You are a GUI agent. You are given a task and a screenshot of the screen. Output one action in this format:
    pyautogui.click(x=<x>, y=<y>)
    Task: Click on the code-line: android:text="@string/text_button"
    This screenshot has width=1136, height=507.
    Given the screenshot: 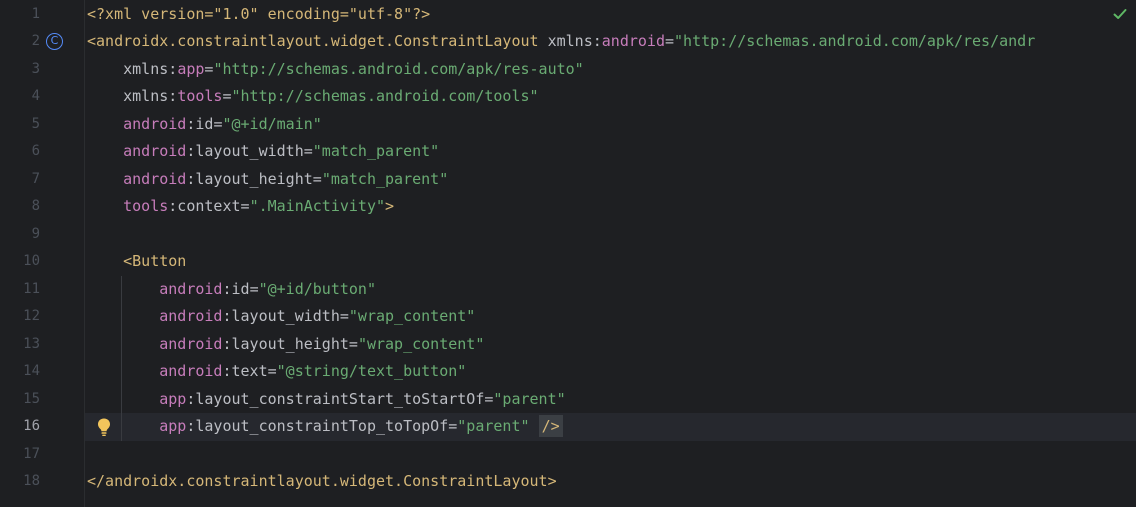 What is the action you would take?
    pyautogui.click(x=276, y=372)
    